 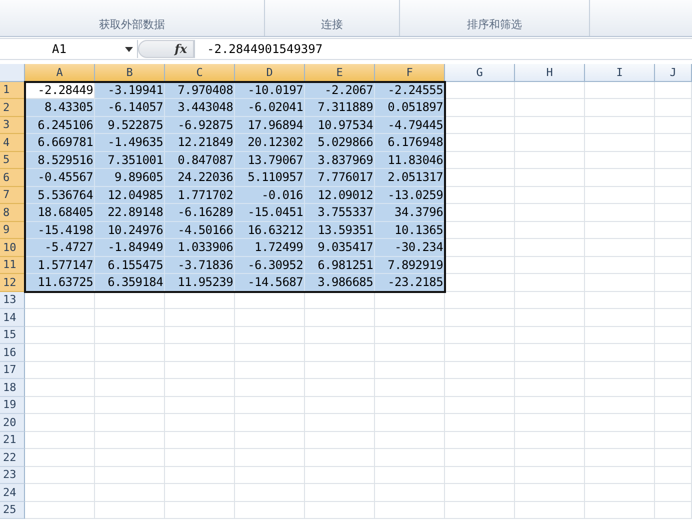 What do you see at coordinates (12, 283) in the screenshot?
I see `row-header: 12` at bounding box center [12, 283].